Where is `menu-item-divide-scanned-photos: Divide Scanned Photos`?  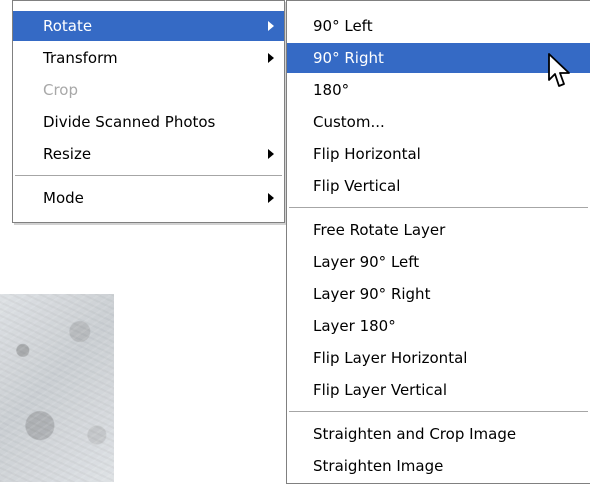 menu-item-divide-scanned-photos: Divide Scanned Photos is located at coordinates (148, 122).